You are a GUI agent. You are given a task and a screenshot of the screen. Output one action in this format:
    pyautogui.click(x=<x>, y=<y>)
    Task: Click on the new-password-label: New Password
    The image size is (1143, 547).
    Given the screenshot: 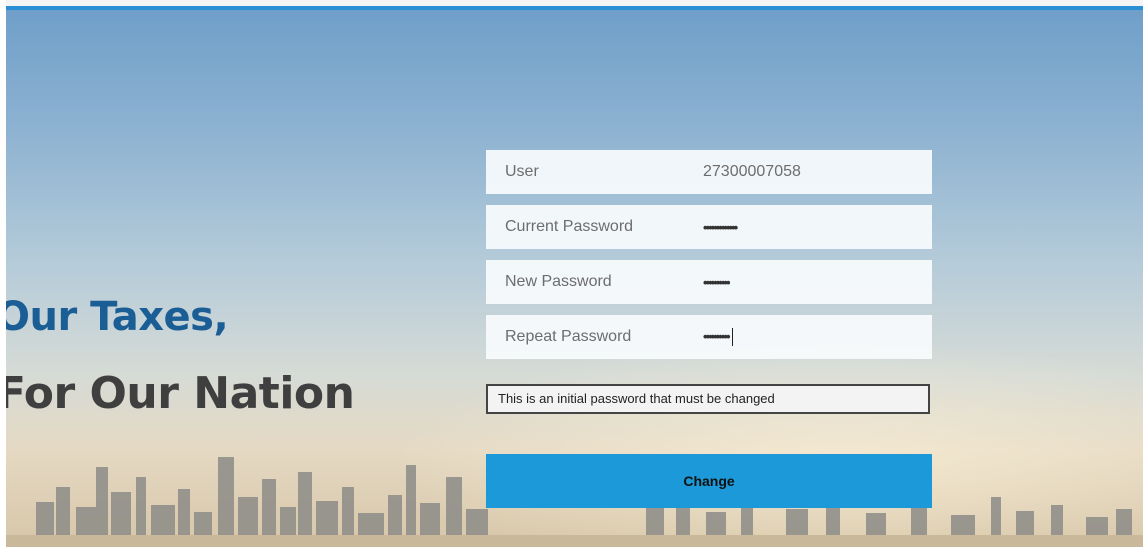 What is the action you would take?
    pyautogui.click(x=558, y=281)
    